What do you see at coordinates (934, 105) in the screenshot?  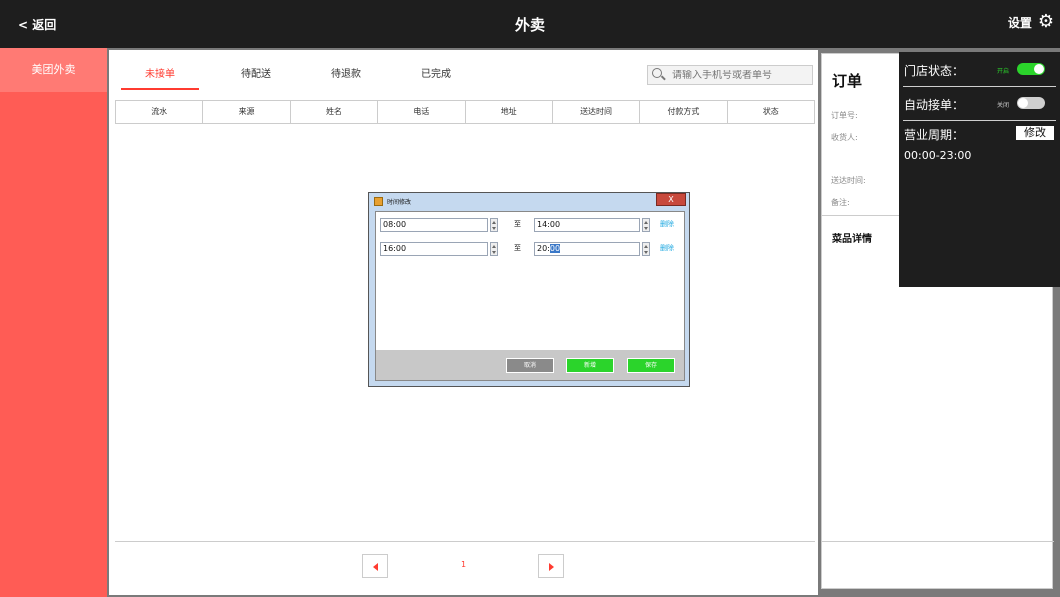 I see `auto-accept-label: 自动接单：` at bounding box center [934, 105].